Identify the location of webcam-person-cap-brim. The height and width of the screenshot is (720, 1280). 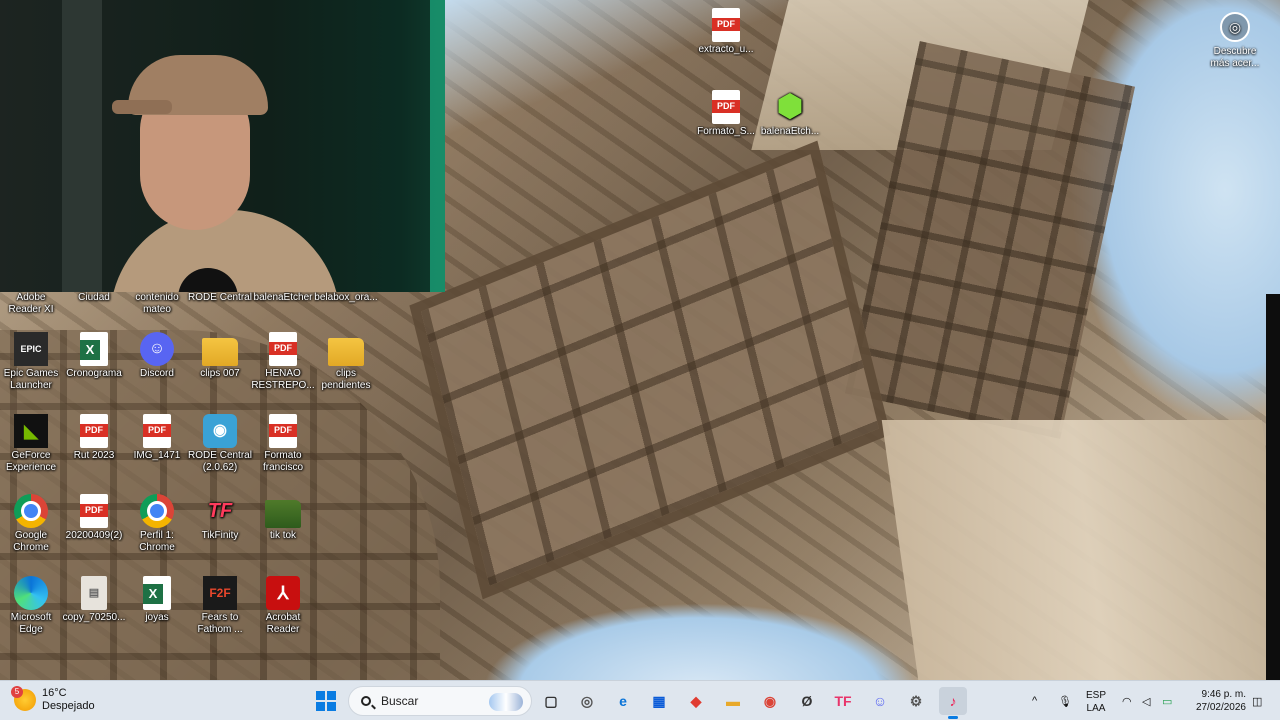
(142, 107).